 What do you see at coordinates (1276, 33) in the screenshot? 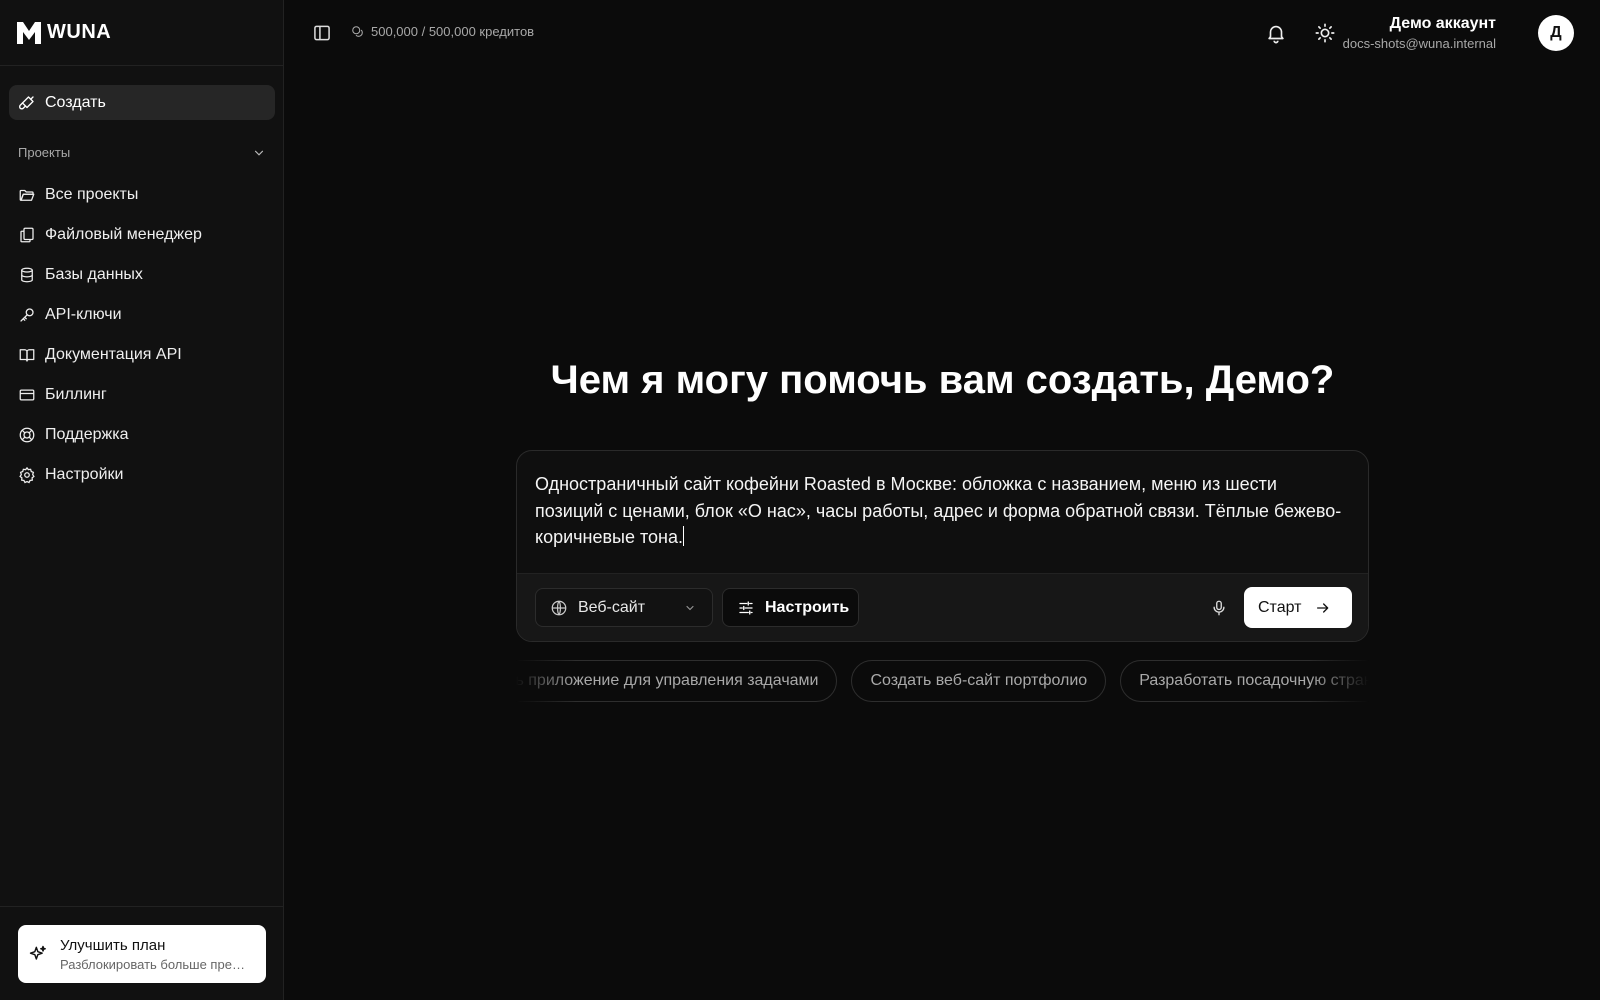
I see `bell-icon` at bounding box center [1276, 33].